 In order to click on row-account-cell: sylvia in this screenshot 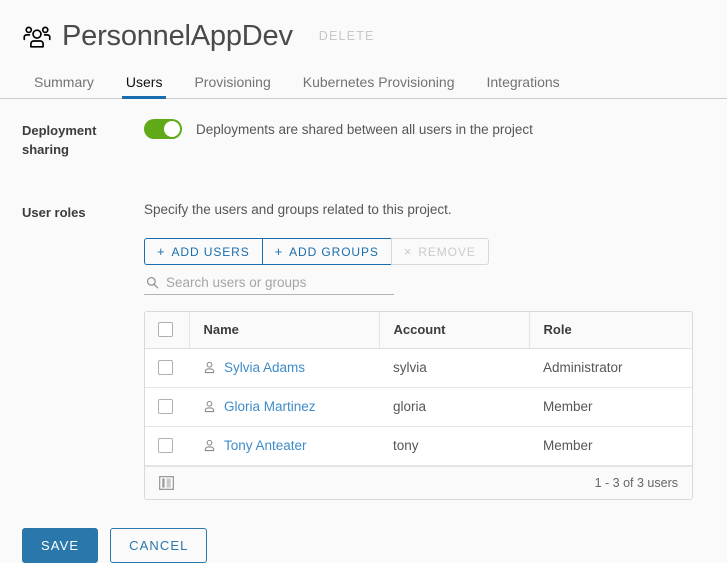, I will do `click(454, 368)`.